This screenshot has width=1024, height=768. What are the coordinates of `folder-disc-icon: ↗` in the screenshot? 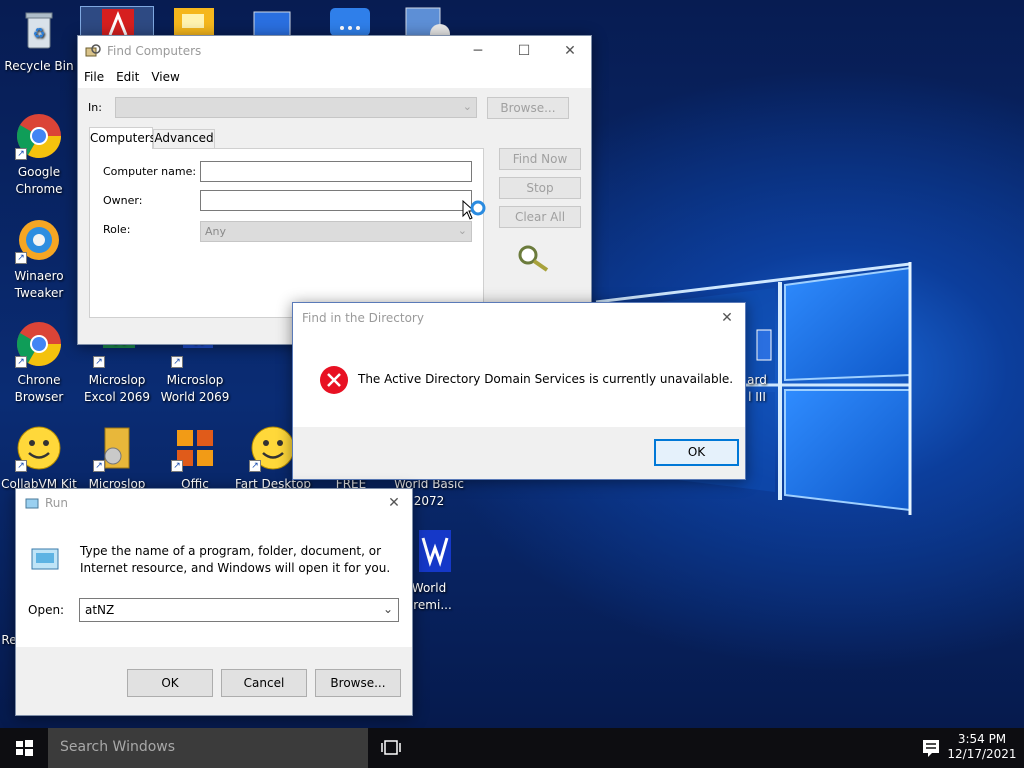 It's located at (117, 448).